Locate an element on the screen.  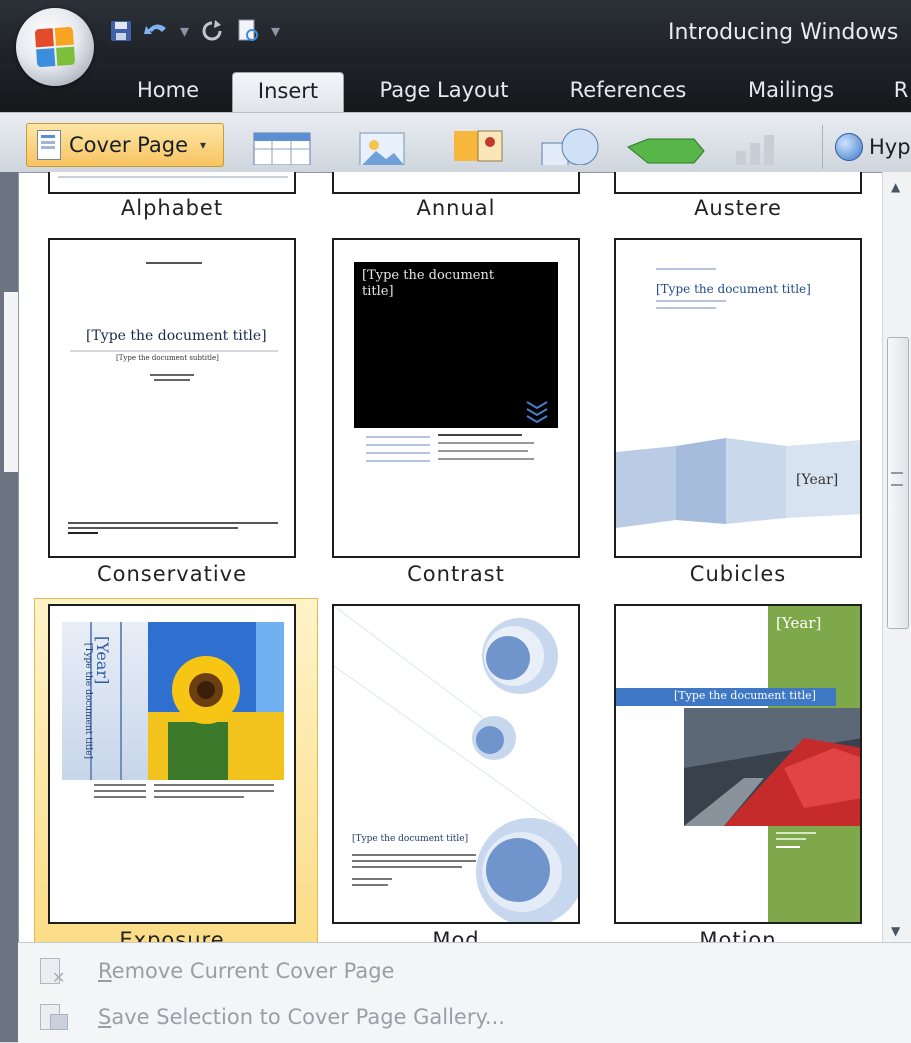
undo-icon is located at coordinates (157, 31).